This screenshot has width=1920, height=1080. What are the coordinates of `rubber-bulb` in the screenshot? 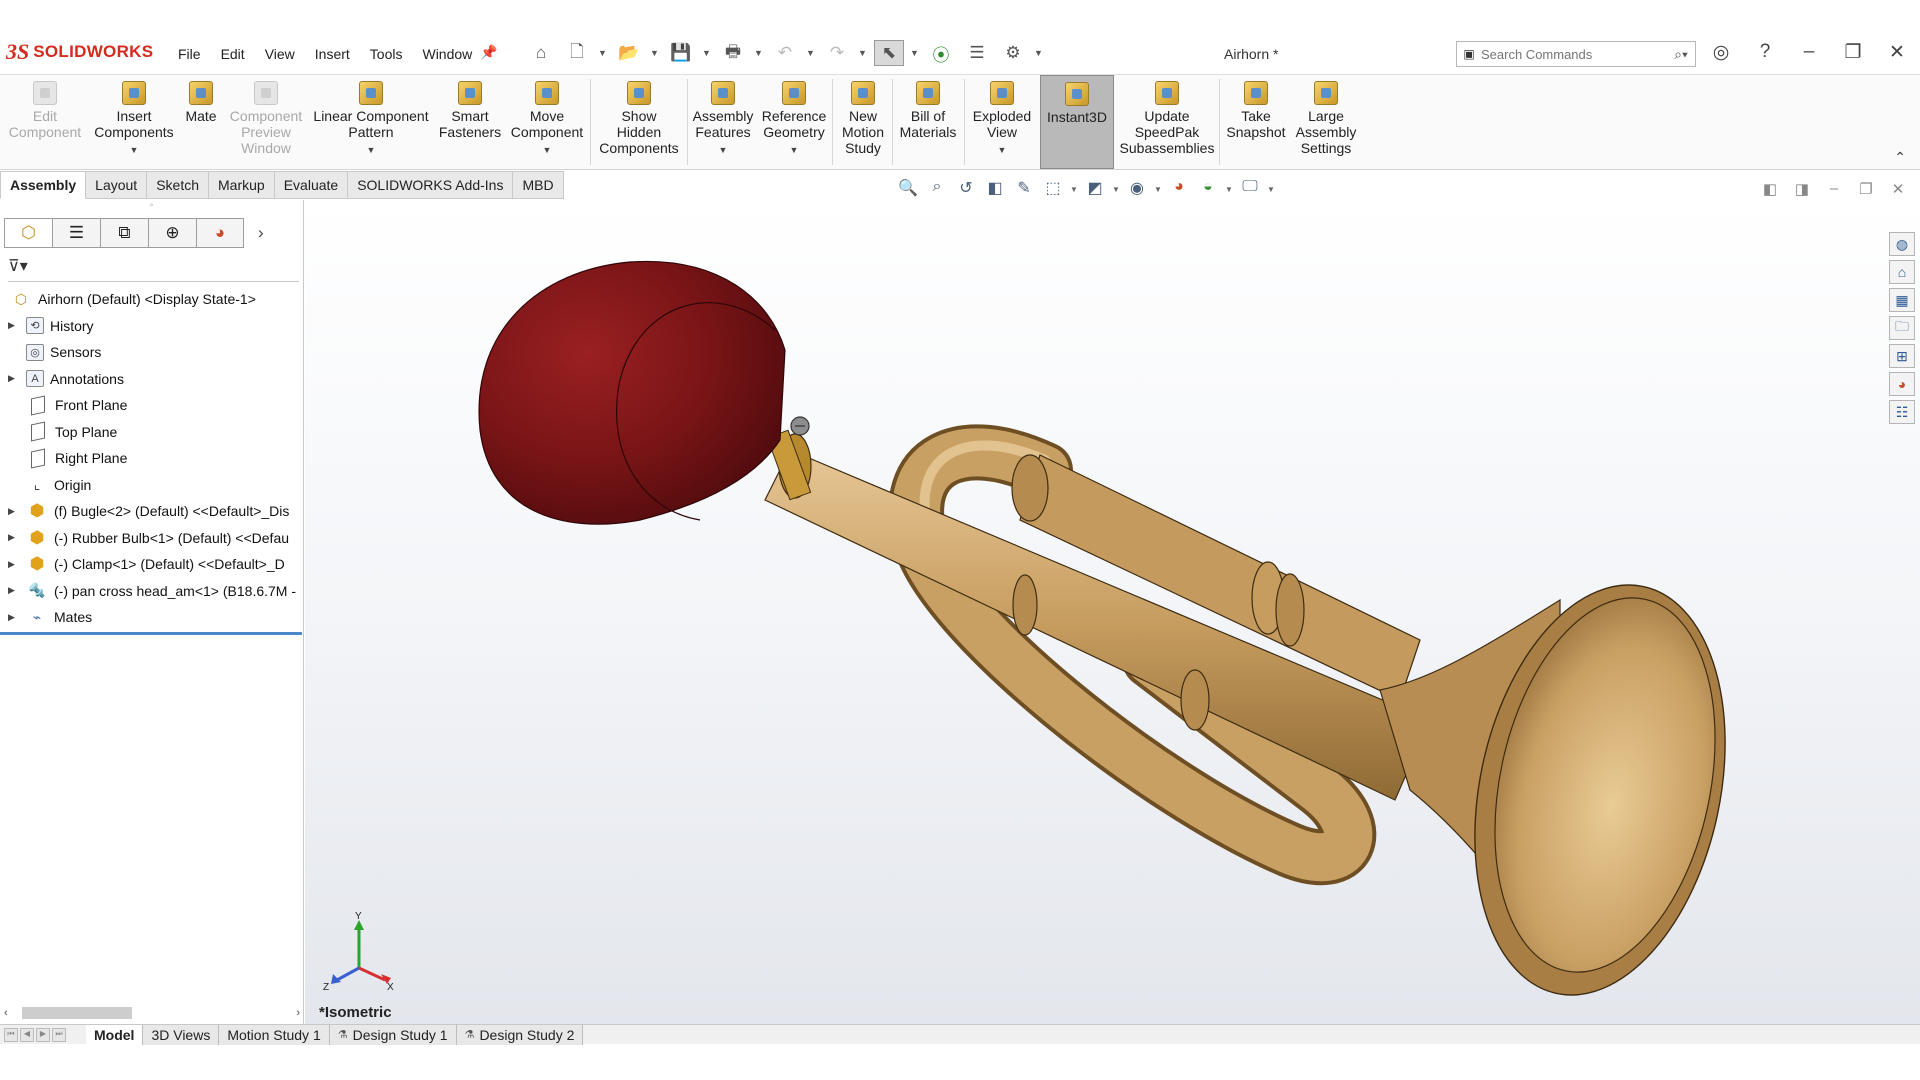 It's located at (632, 392).